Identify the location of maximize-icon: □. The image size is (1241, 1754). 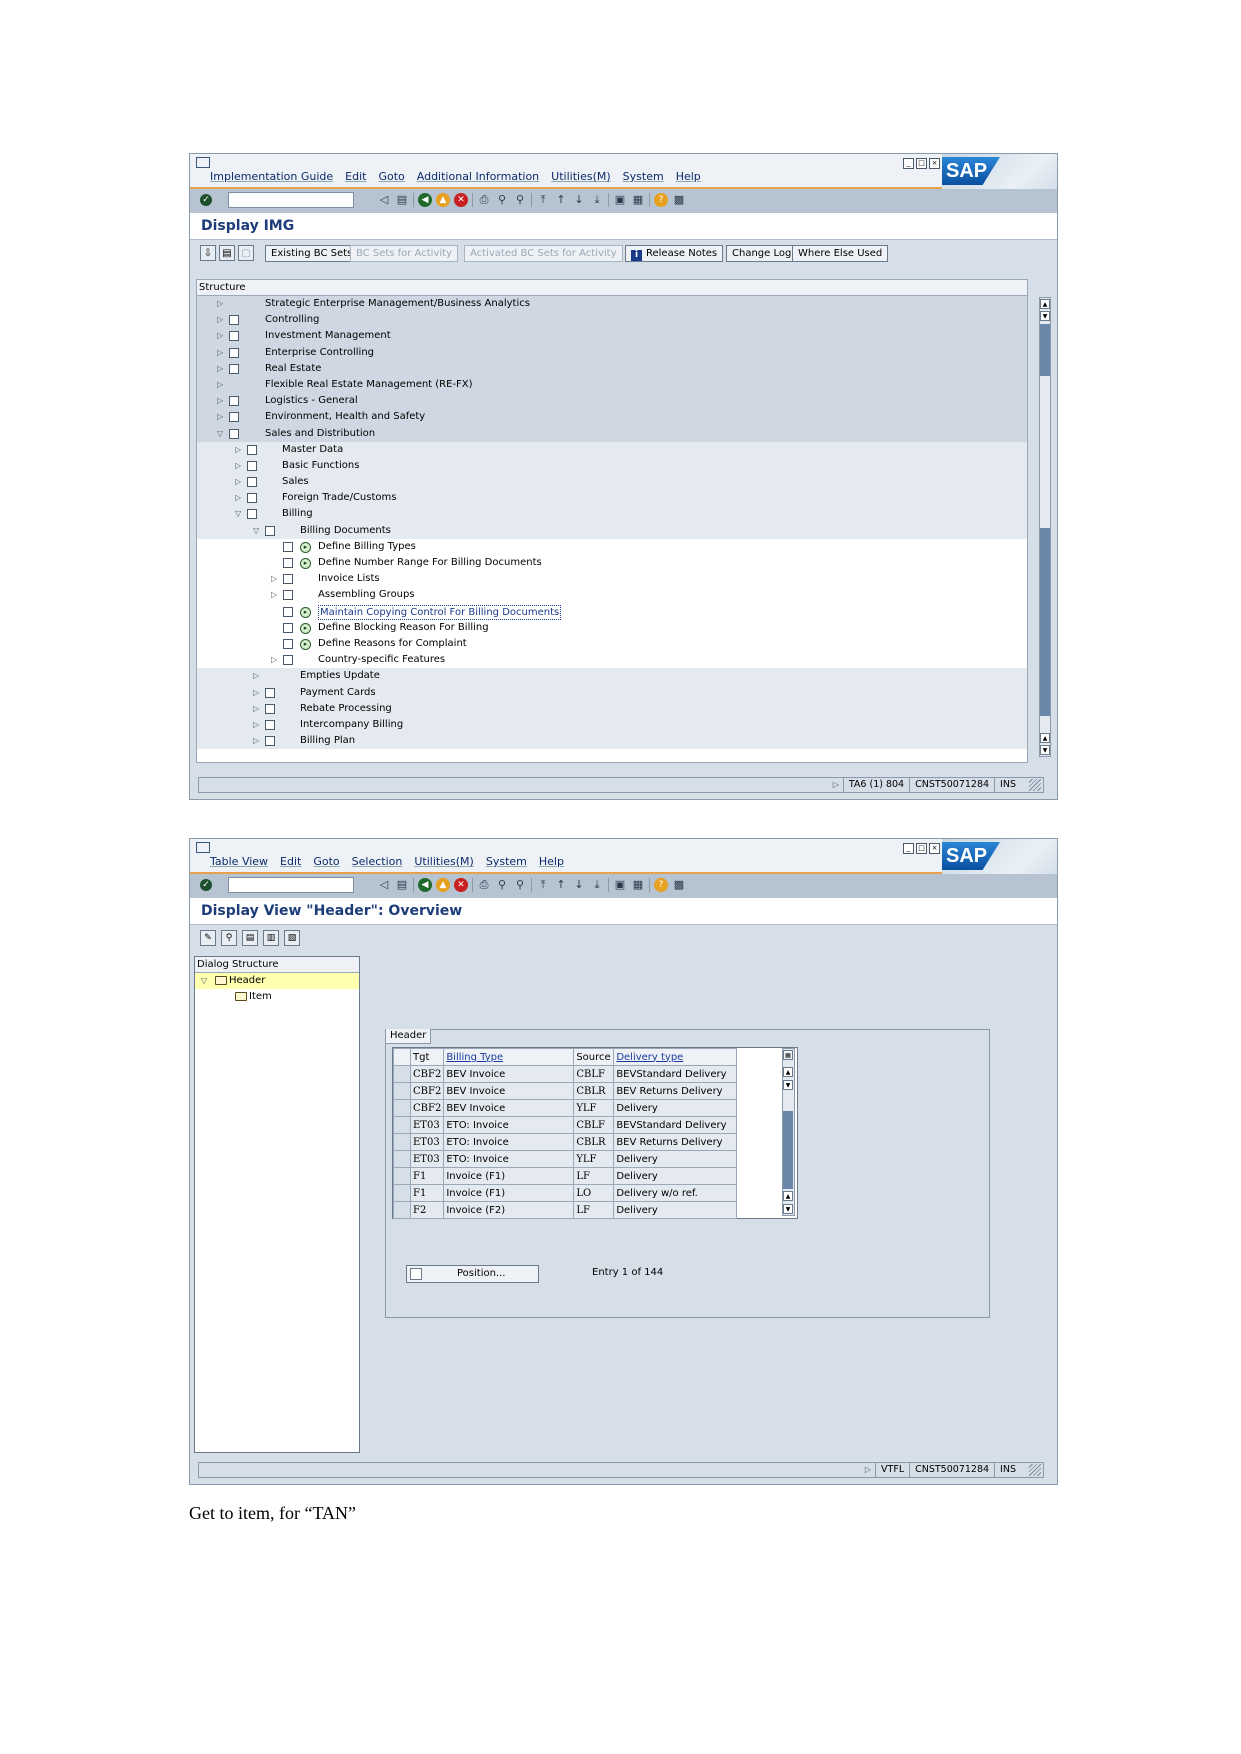
(921, 163).